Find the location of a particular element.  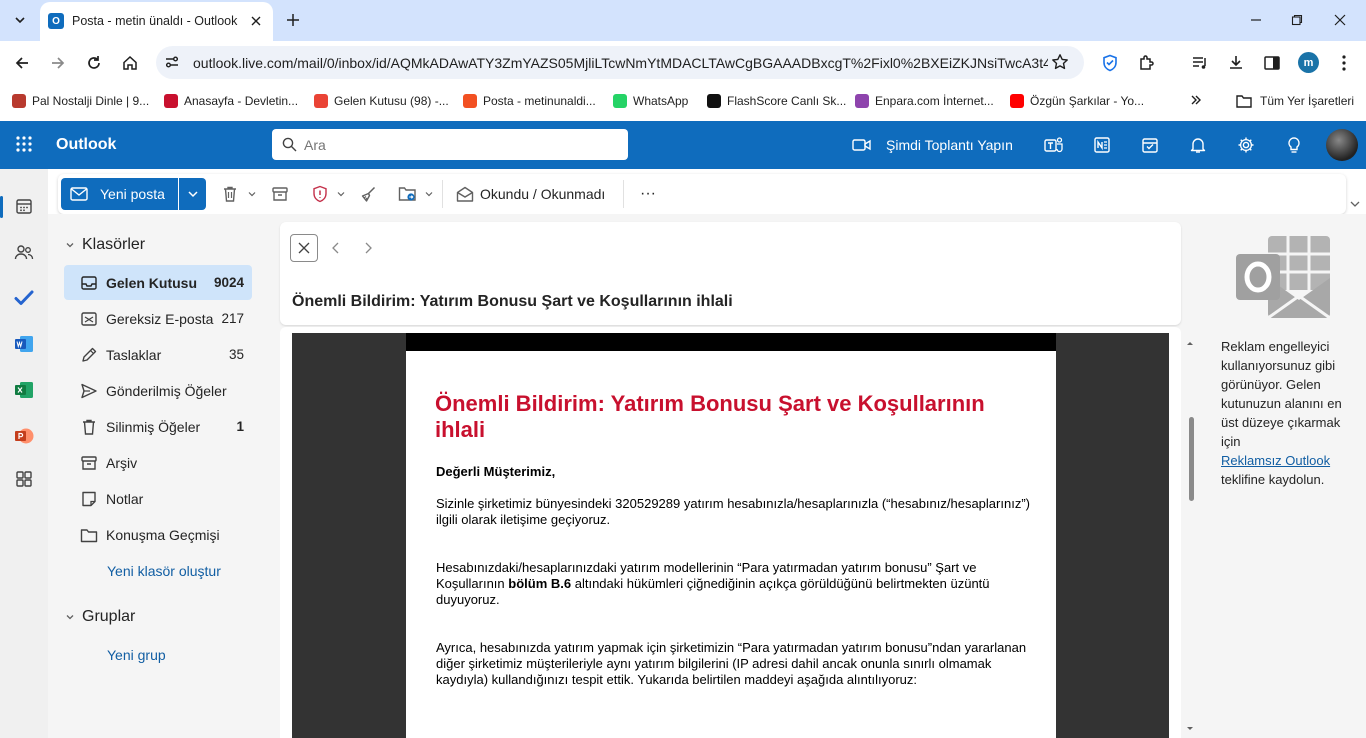

archive-button is located at coordinates (280, 194).